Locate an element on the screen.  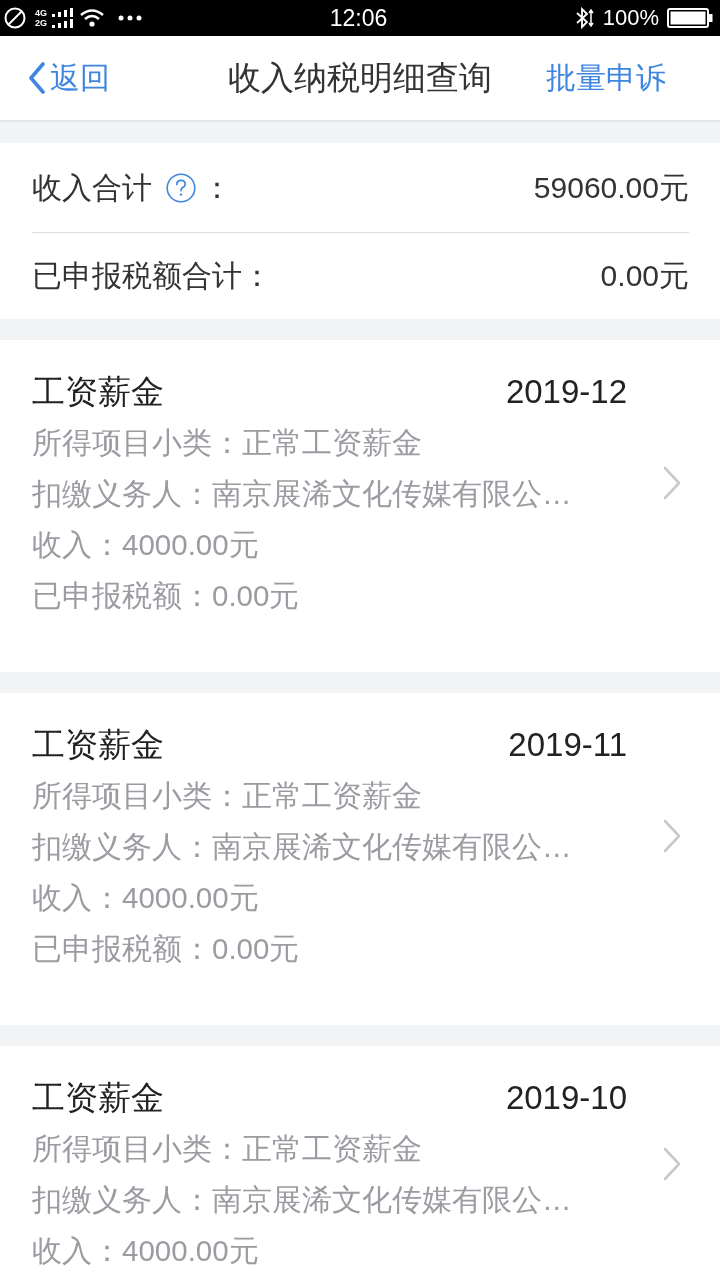
bluetooth-icon is located at coordinates (584, 18).